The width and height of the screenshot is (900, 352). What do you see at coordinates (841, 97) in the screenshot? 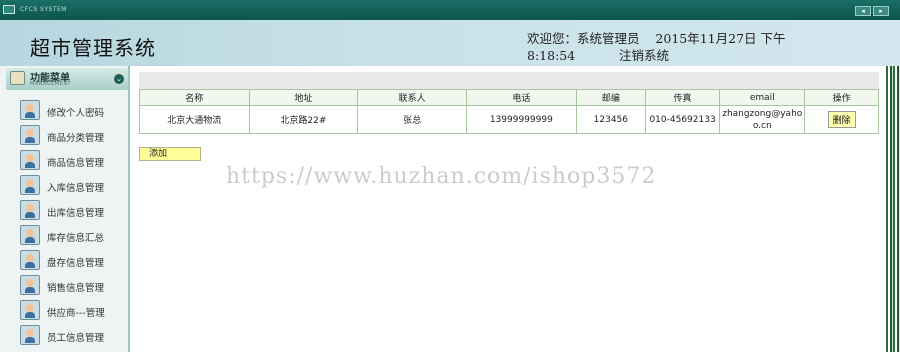
I see `column-header: 操作` at bounding box center [841, 97].